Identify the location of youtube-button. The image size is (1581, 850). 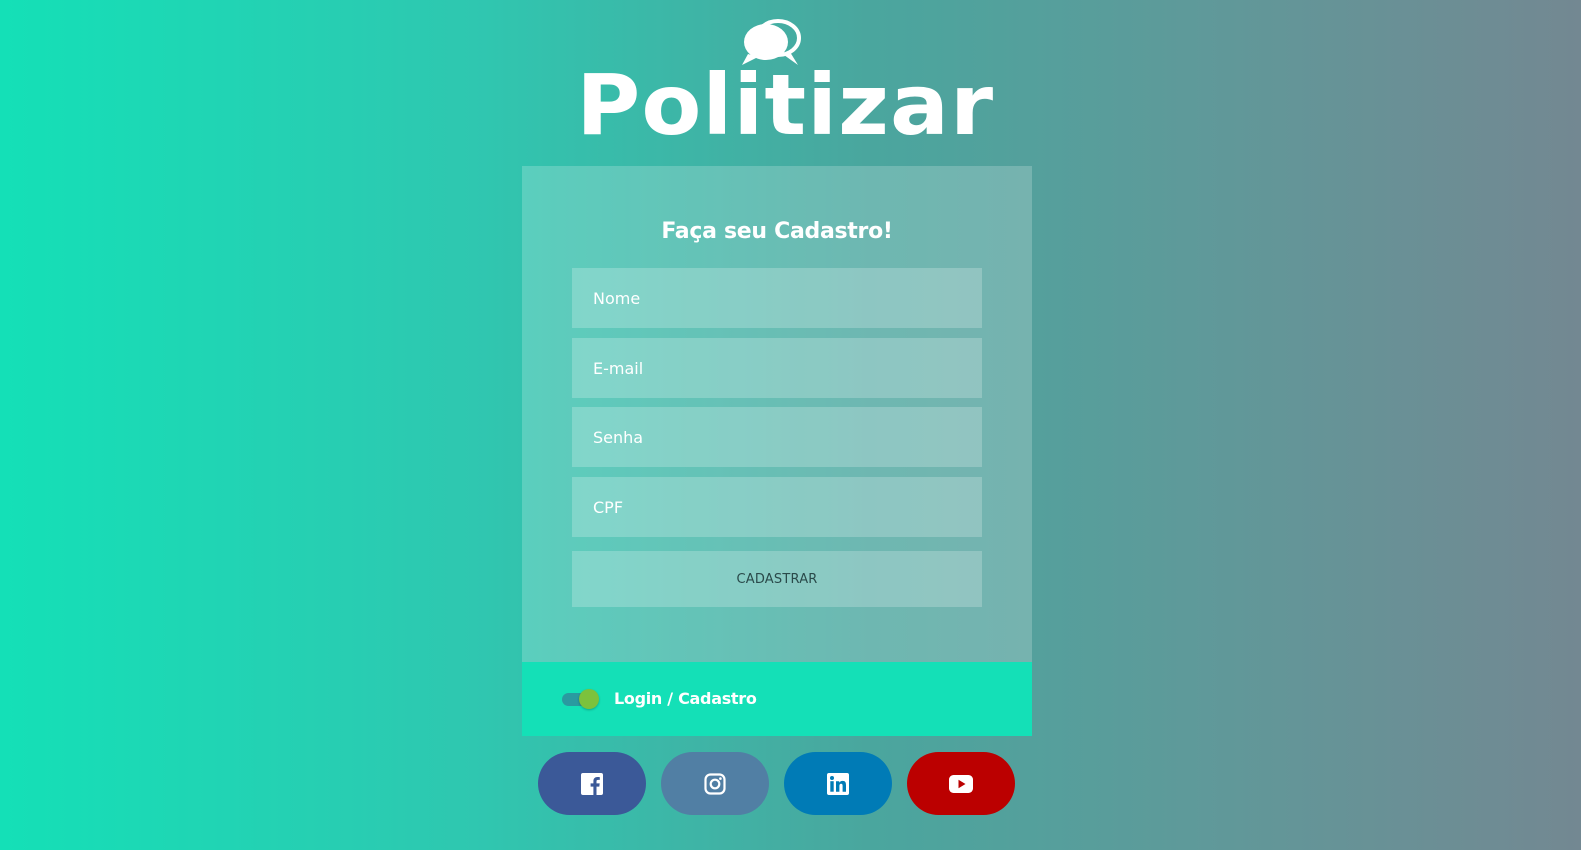
(961, 783).